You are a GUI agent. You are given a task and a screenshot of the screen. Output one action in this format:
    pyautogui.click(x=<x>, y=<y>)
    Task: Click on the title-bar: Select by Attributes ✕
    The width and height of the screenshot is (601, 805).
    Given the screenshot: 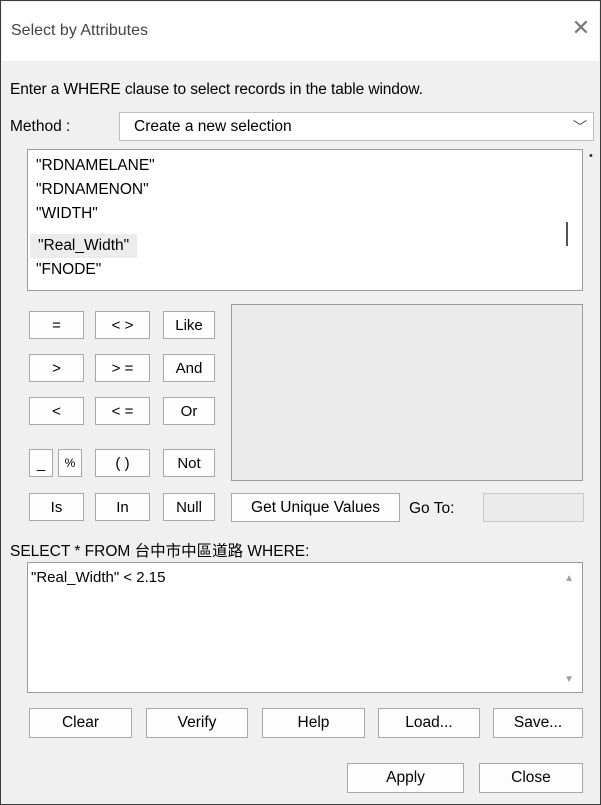 What is the action you would take?
    pyautogui.click(x=300, y=31)
    